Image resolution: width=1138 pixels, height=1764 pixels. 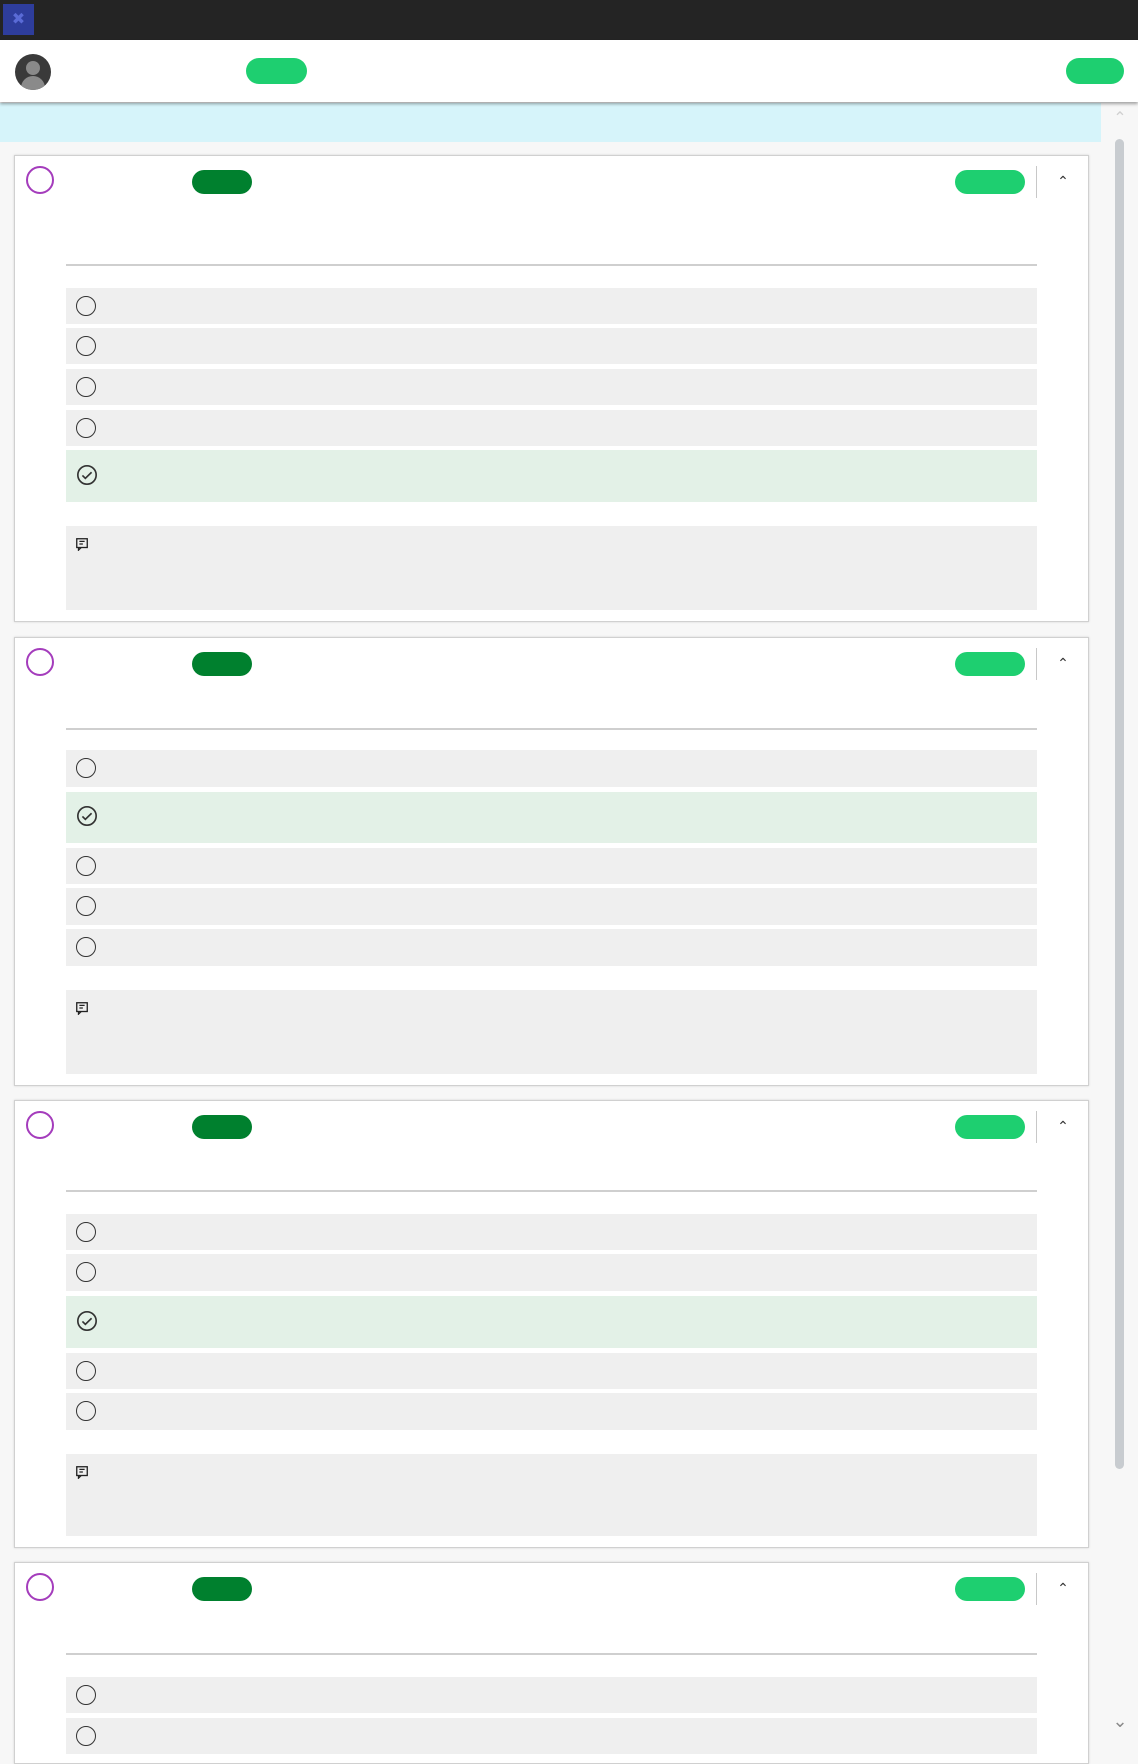 What do you see at coordinates (551, 1663) in the screenshot?
I see `question-card: ⌃` at bounding box center [551, 1663].